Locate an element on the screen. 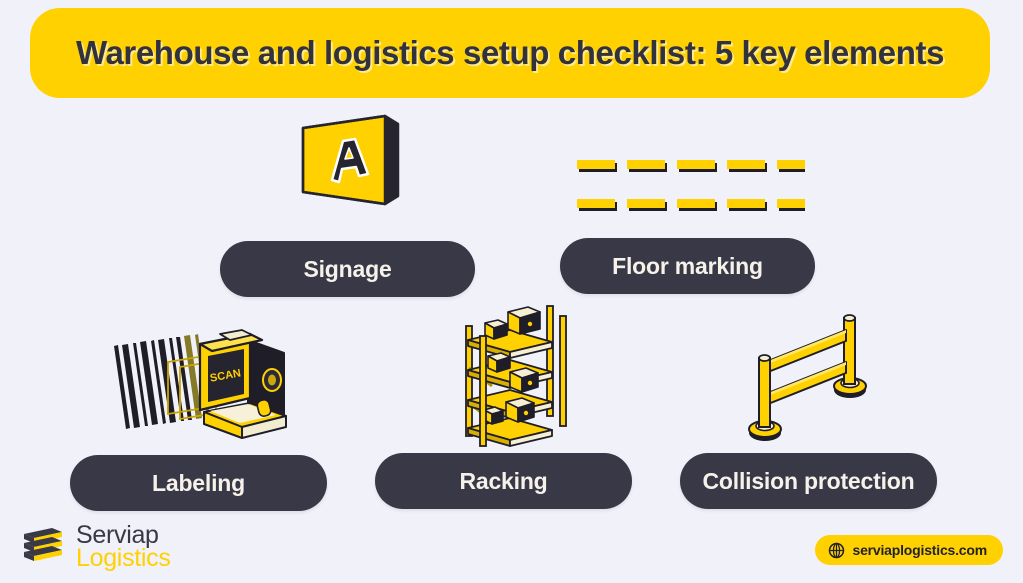  element-pill-label: Racking is located at coordinates (503, 480).